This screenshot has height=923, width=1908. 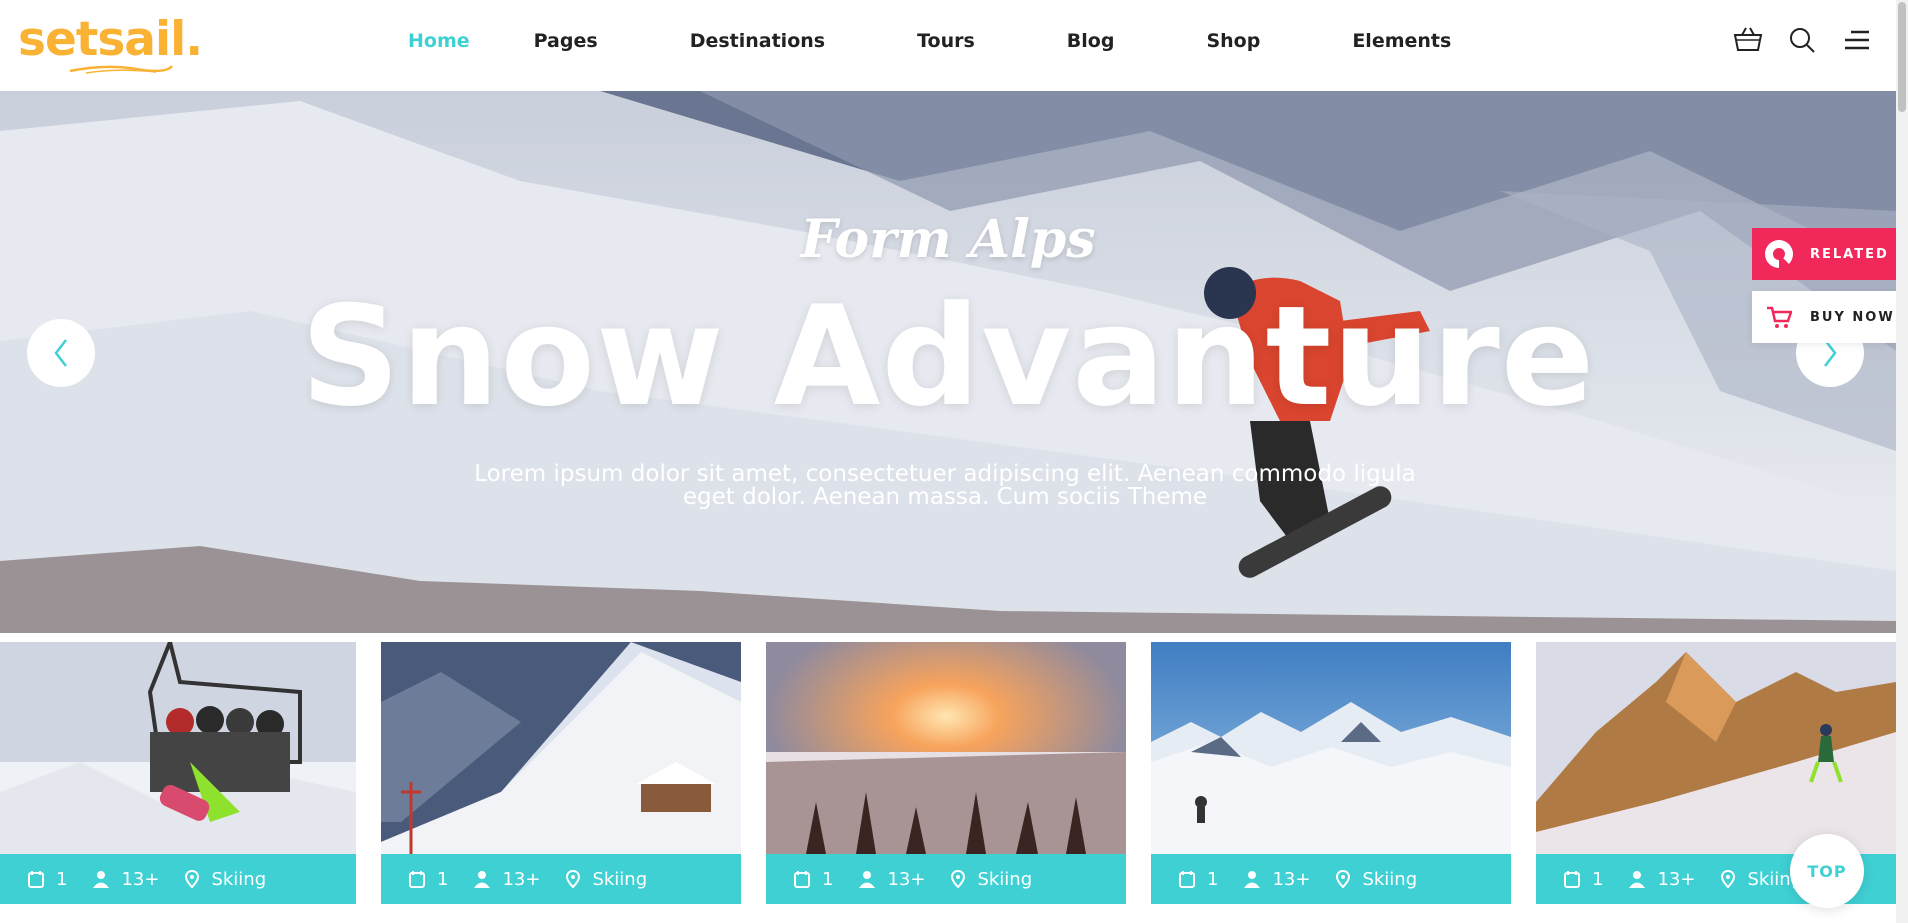 What do you see at coordinates (1849, 254) in the screenshot?
I see `related-label: RELATED` at bounding box center [1849, 254].